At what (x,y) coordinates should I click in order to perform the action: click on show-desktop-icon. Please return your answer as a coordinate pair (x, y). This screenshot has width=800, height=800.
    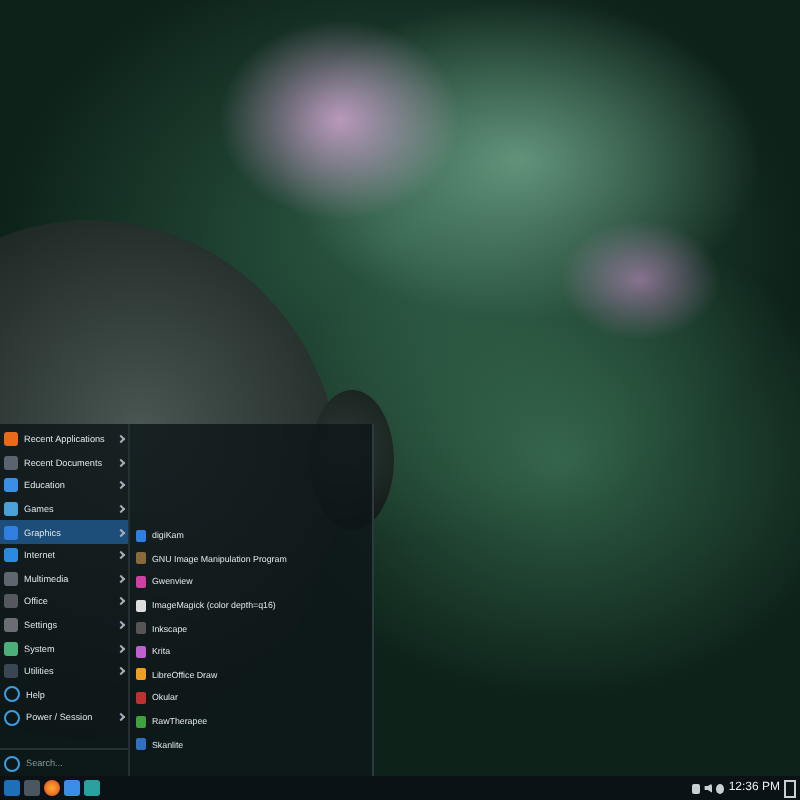
    Looking at the image, I should click on (790, 788).